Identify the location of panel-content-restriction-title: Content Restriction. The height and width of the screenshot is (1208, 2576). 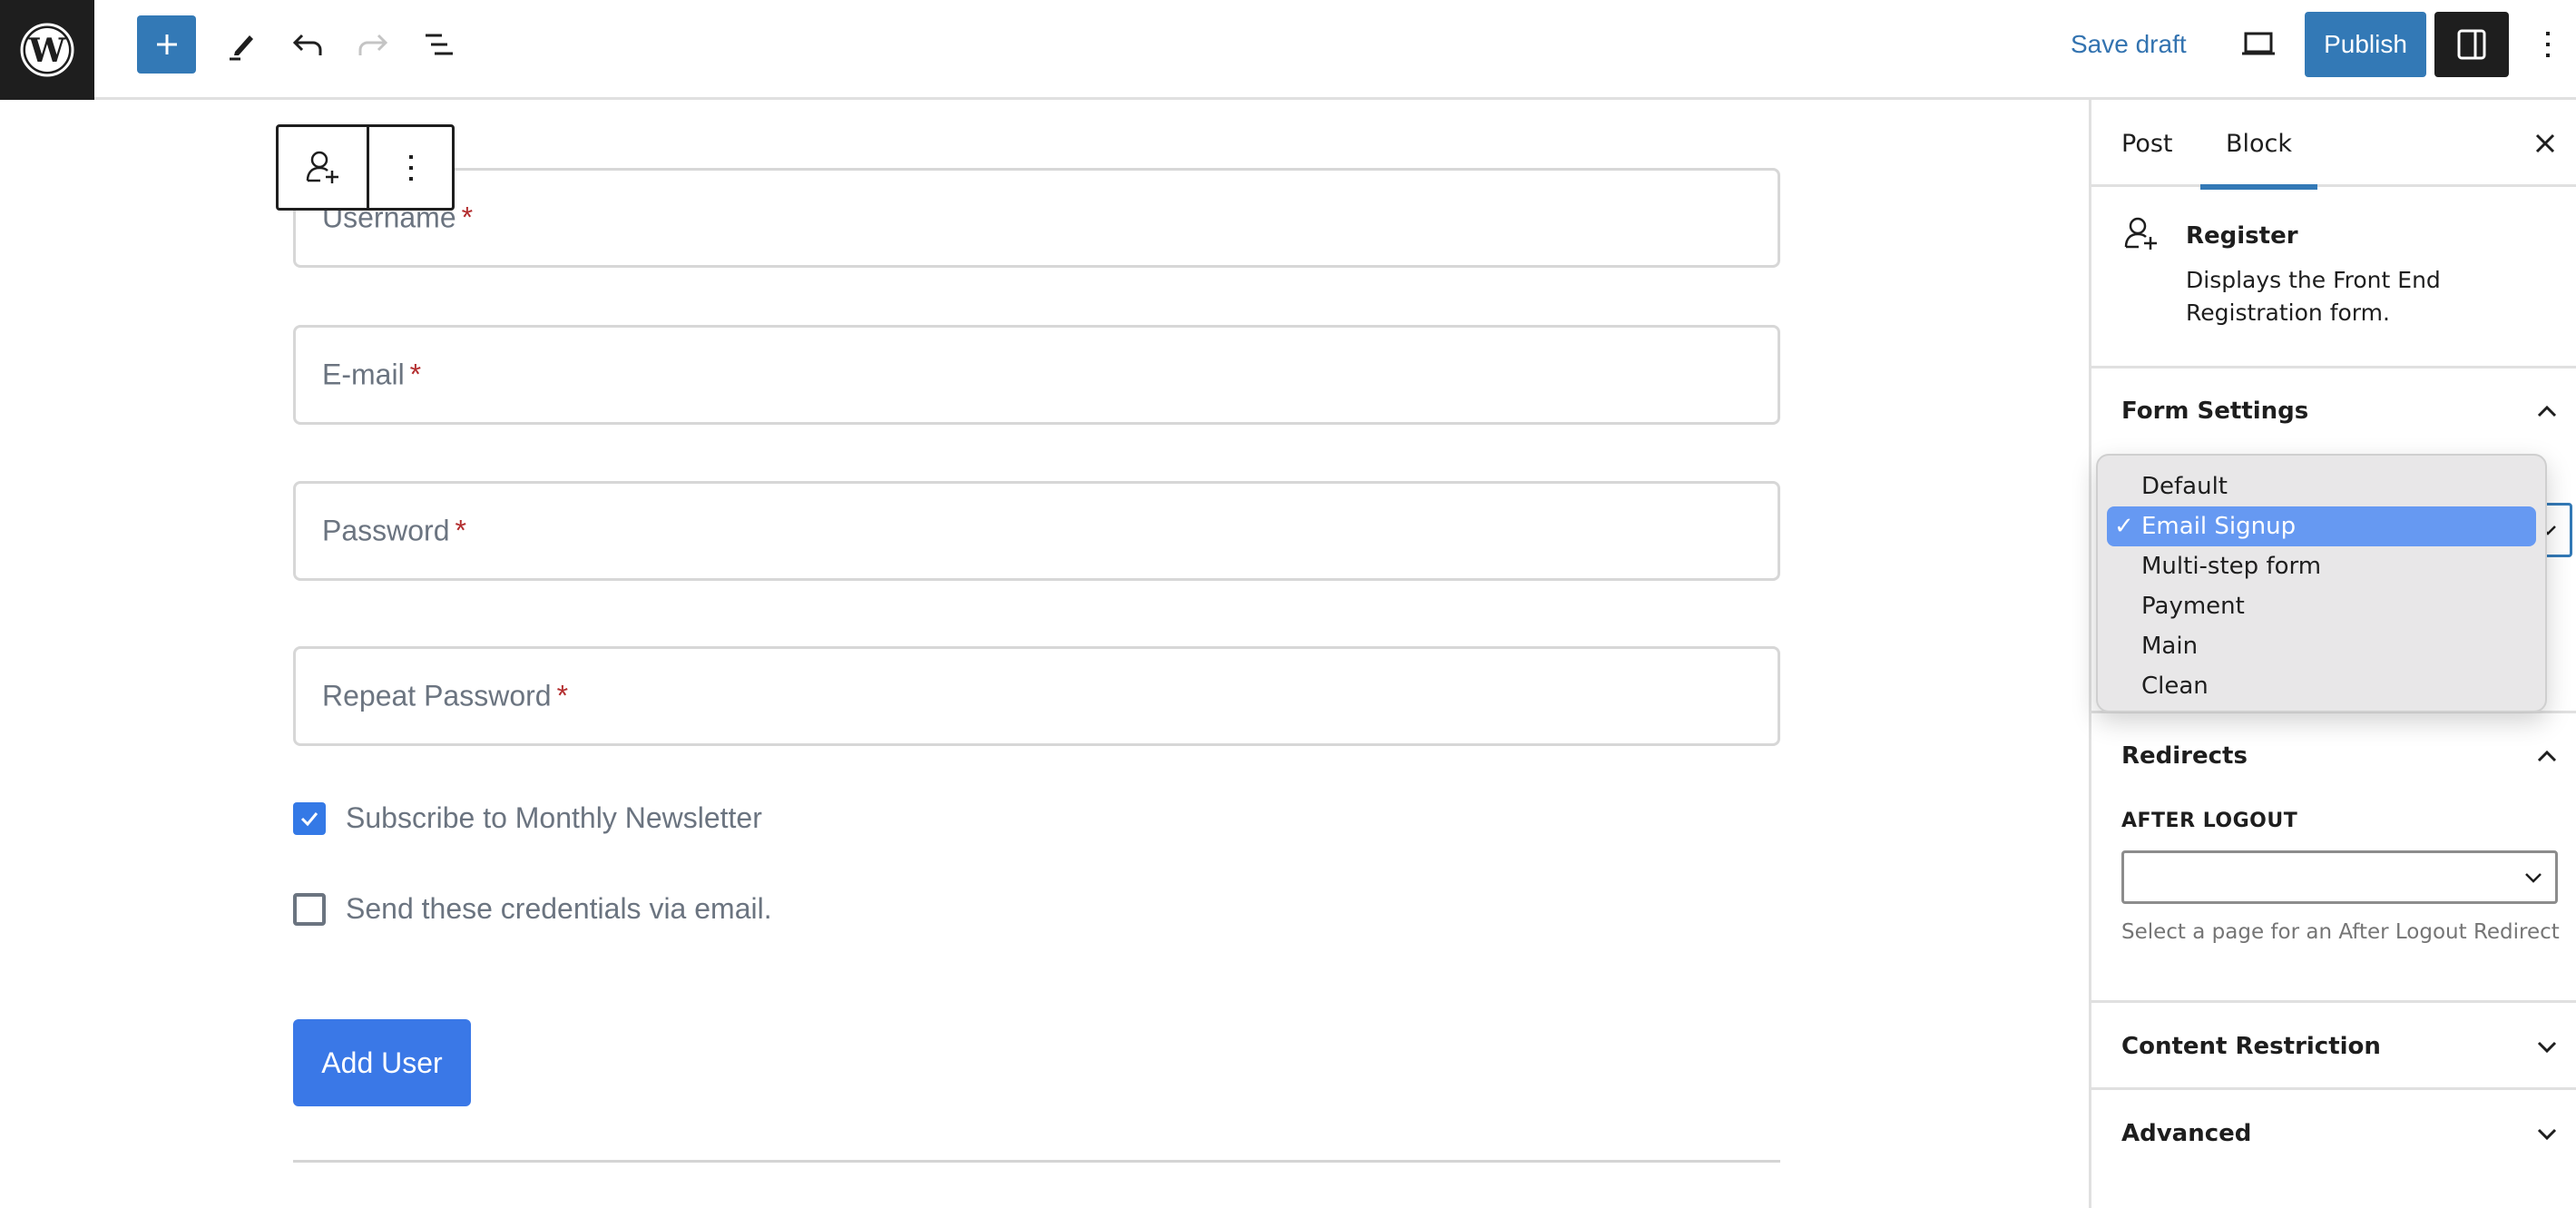
(2251, 1046).